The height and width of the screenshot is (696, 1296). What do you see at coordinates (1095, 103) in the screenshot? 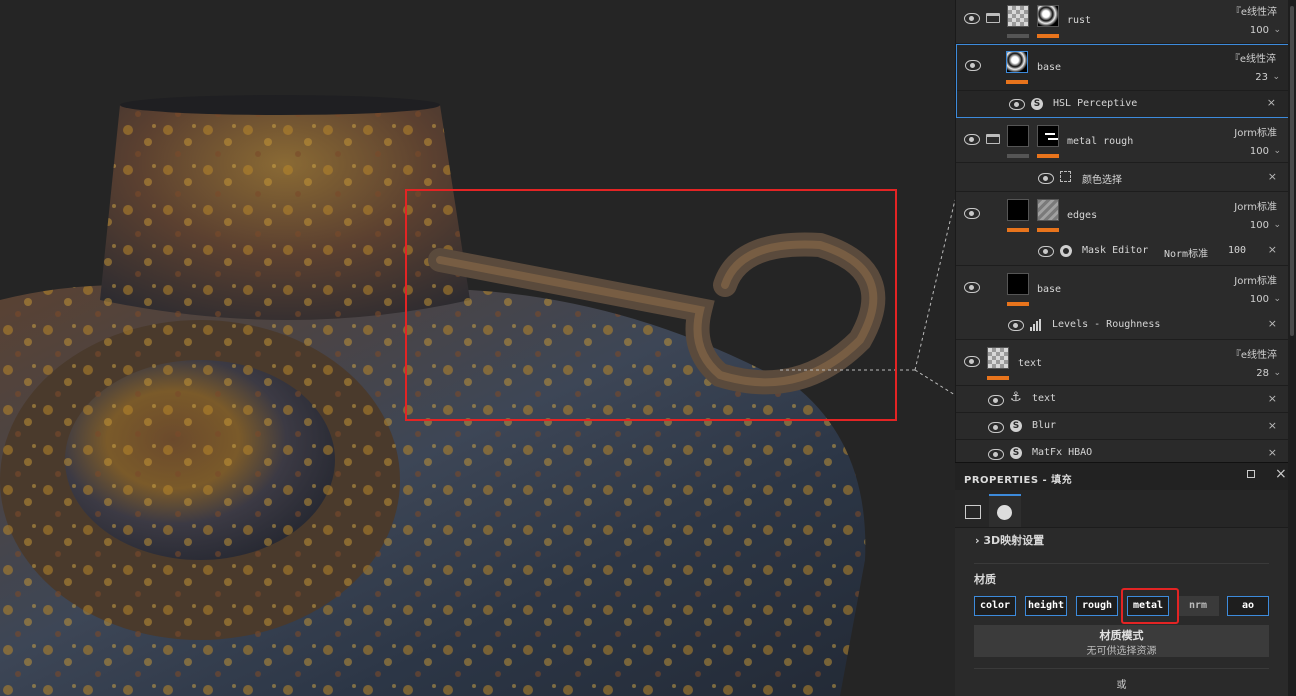
I see `effect-name: HSL Perceptive` at bounding box center [1095, 103].